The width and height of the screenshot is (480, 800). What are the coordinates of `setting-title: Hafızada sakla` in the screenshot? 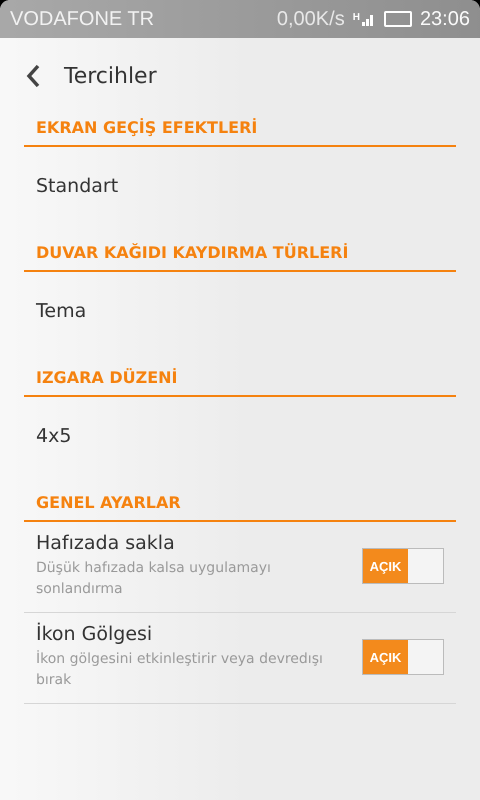 It's located at (106, 543).